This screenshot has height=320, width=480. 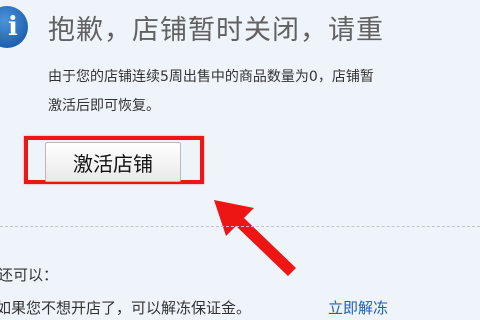 What do you see at coordinates (113, 162) in the screenshot?
I see `activate-store-button: 激活店铺` at bounding box center [113, 162].